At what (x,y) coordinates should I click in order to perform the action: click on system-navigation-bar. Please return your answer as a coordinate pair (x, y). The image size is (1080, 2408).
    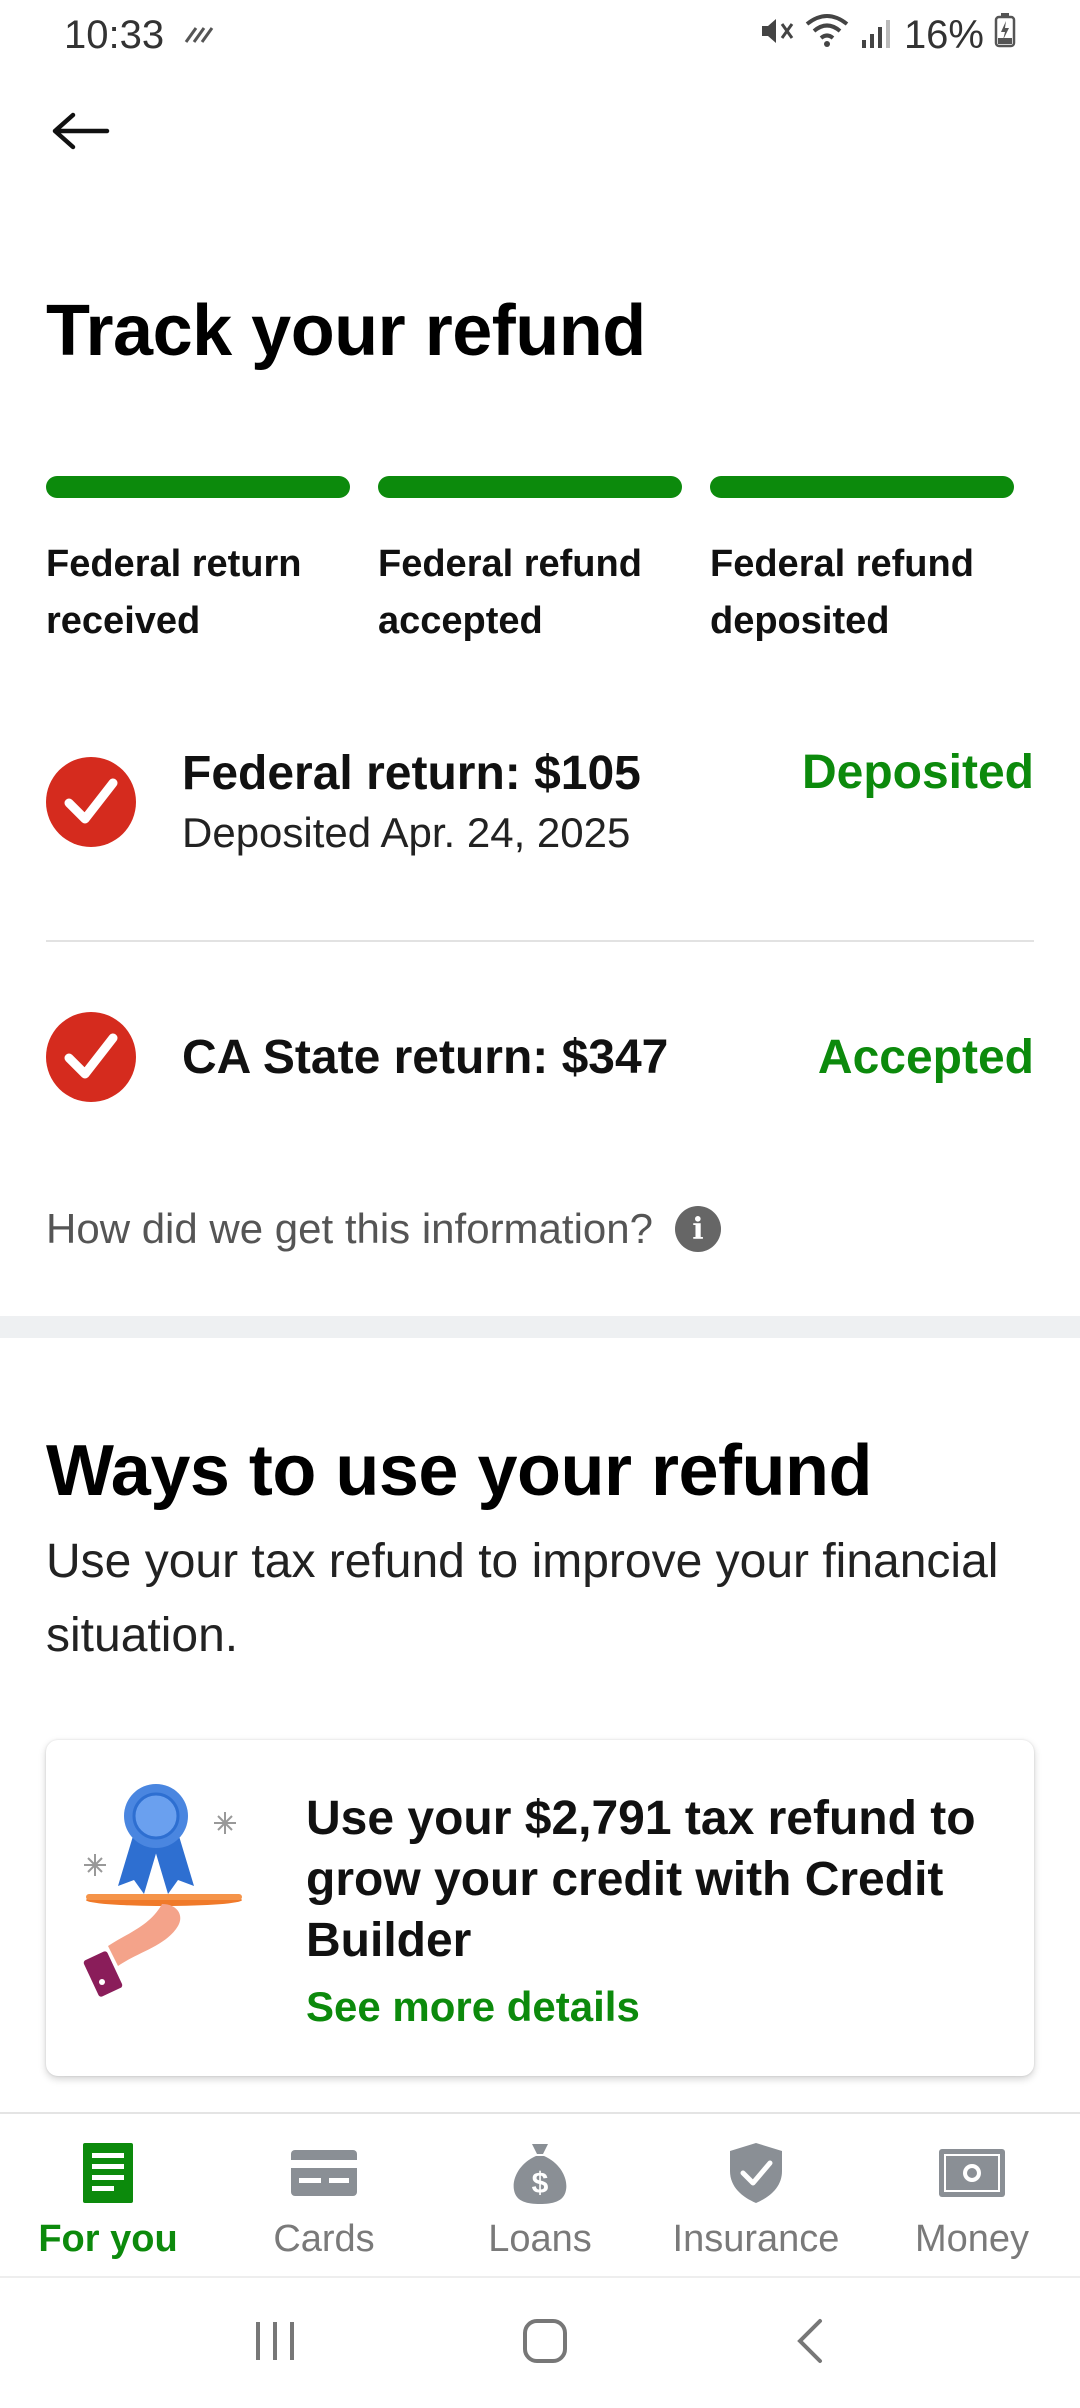
    Looking at the image, I should click on (540, 2342).